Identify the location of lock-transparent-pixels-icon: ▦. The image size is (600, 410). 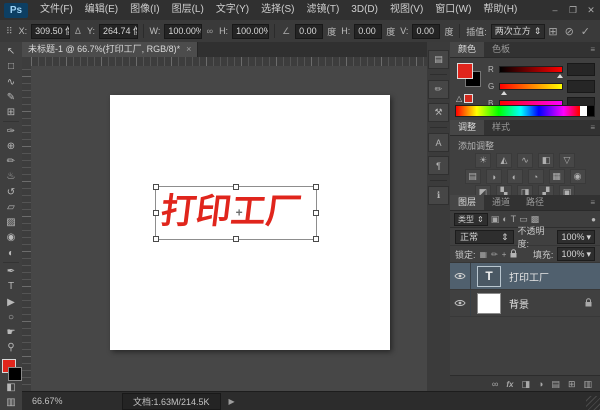
(484, 254).